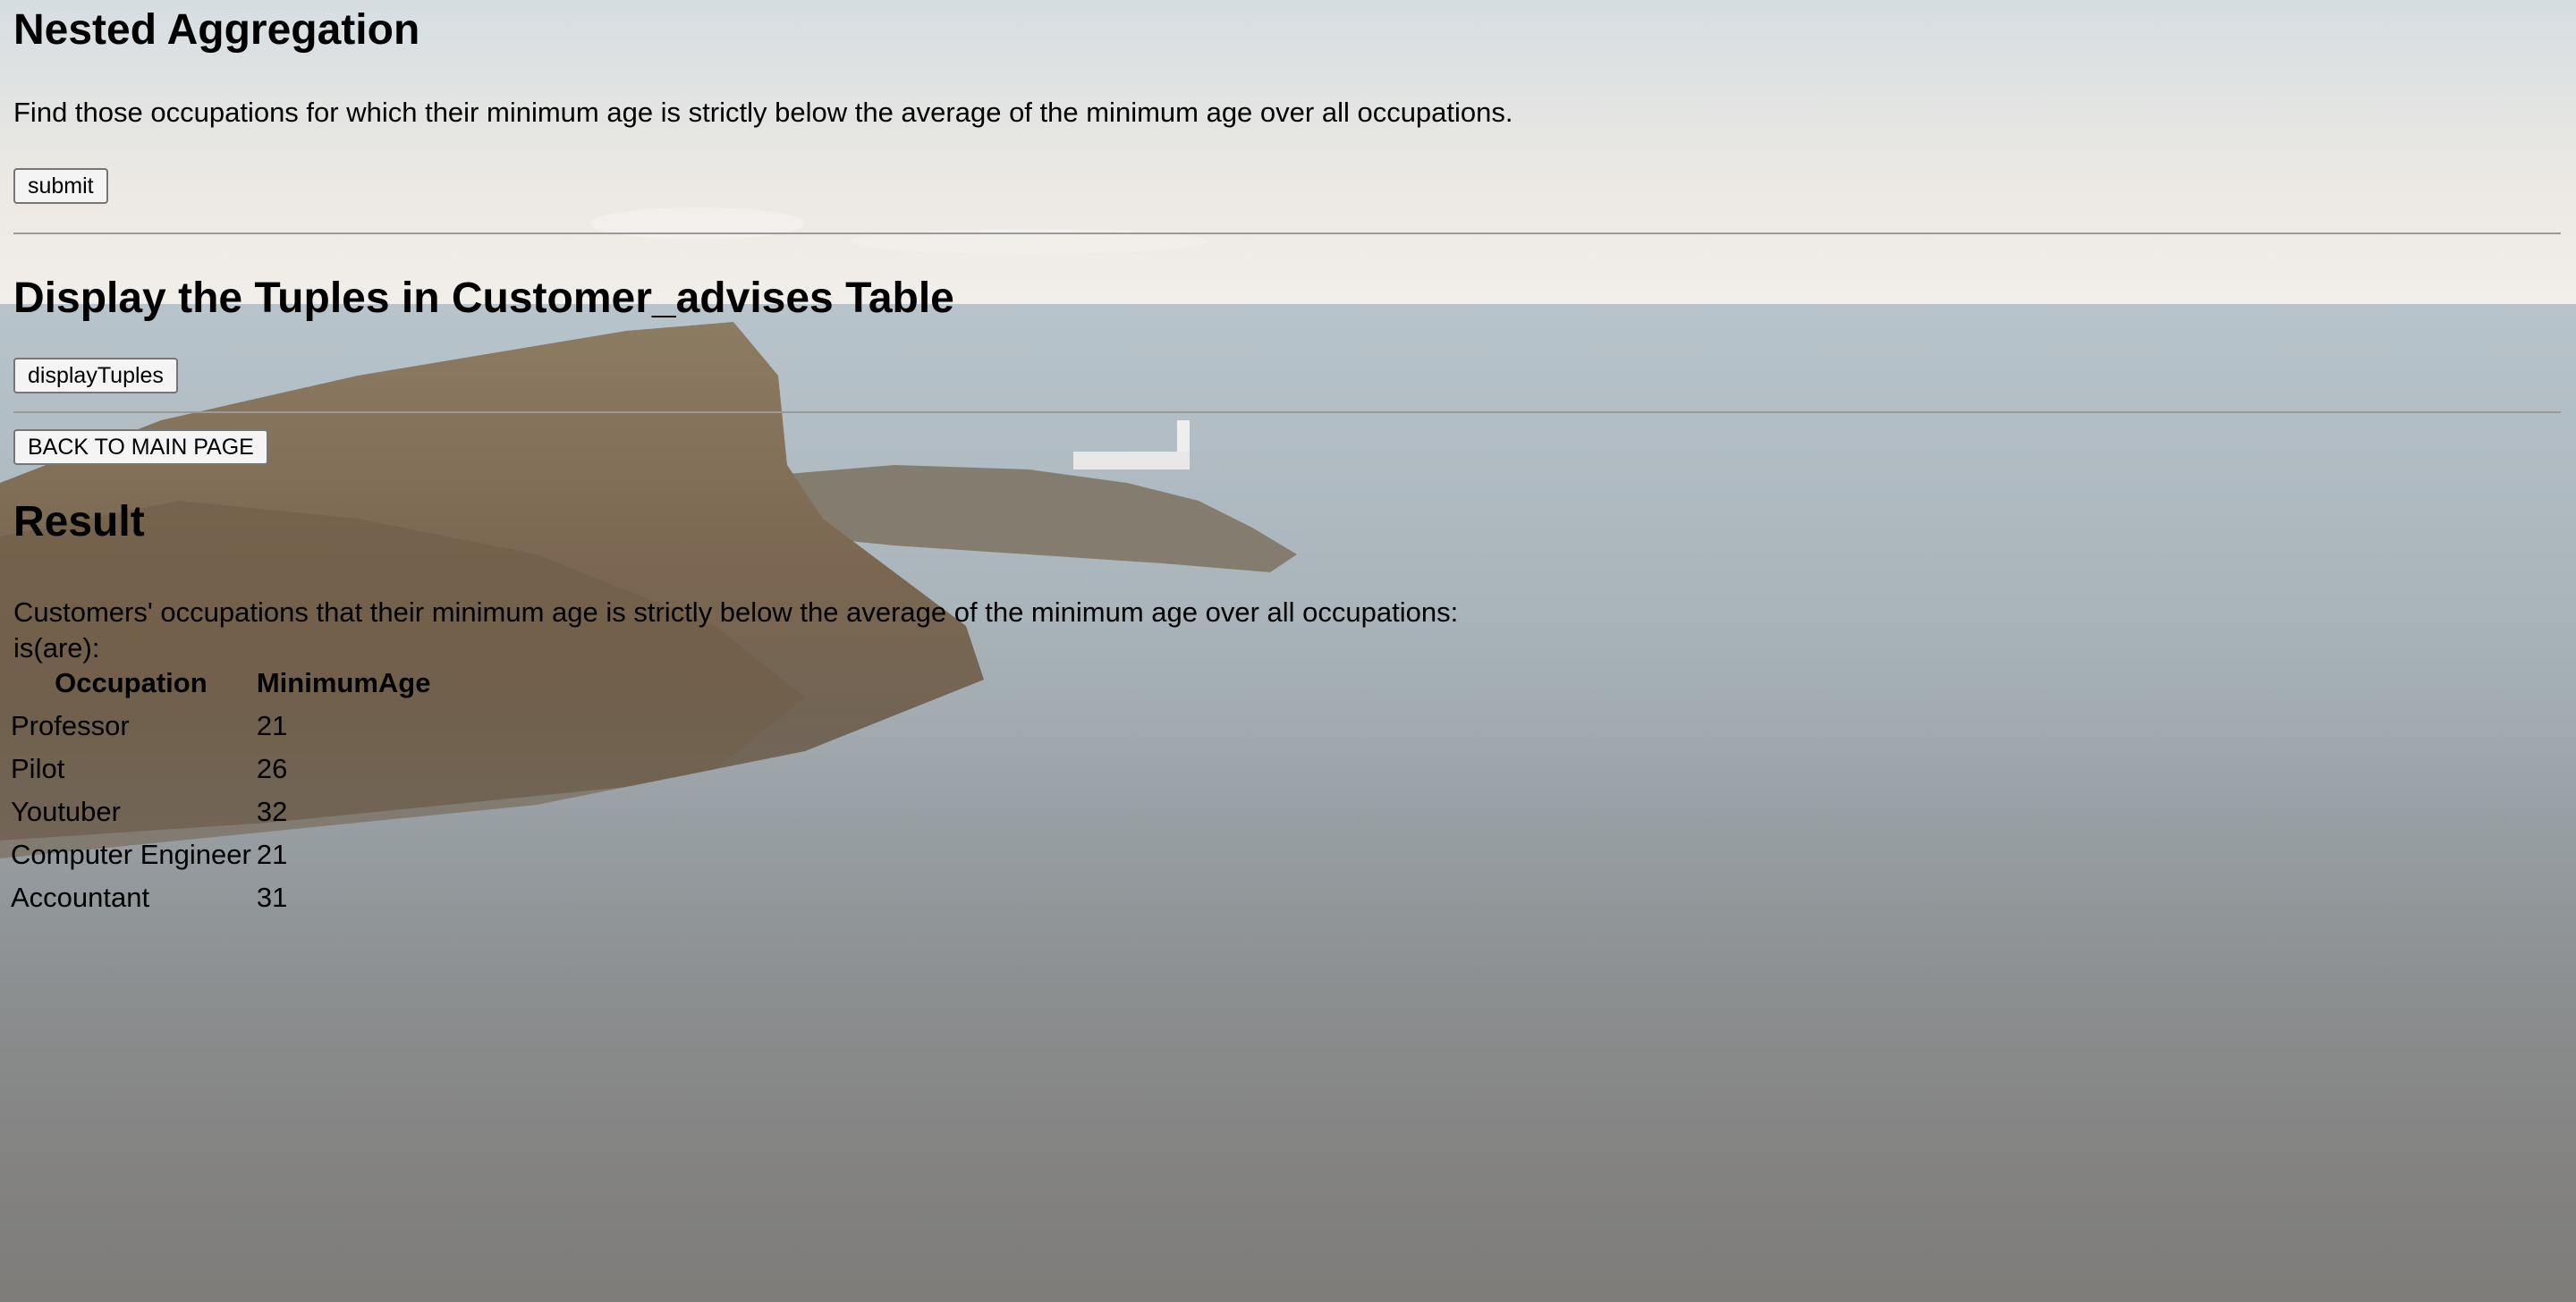  What do you see at coordinates (216, 30) in the screenshot?
I see `nested-aggregation-title: Nested Aggregation` at bounding box center [216, 30].